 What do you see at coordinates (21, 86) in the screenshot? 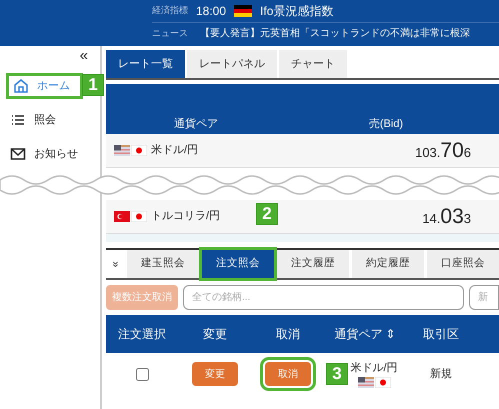
I see `home-icon` at bounding box center [21, 86].